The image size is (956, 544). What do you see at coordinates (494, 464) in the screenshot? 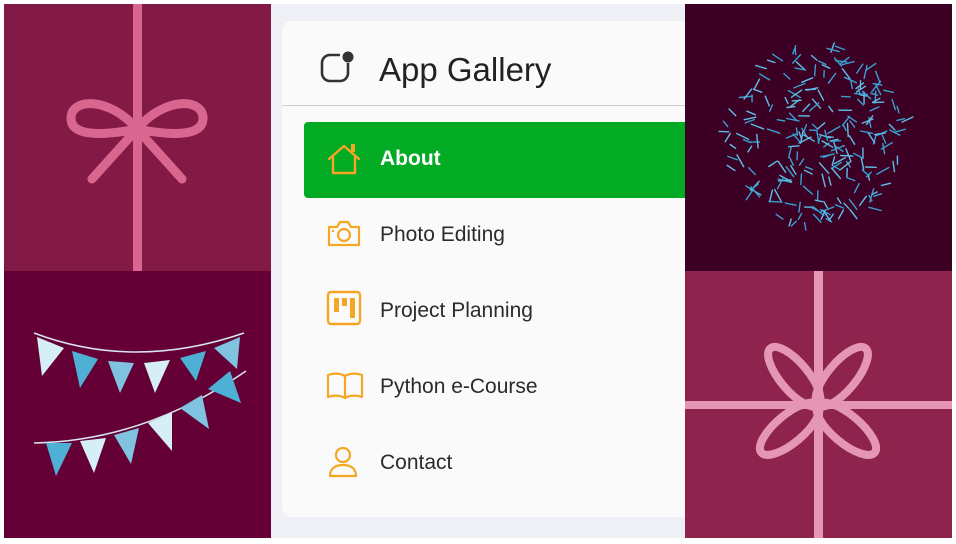
I see `menu-item-contact: Contact` at bounding box center [494, 464].